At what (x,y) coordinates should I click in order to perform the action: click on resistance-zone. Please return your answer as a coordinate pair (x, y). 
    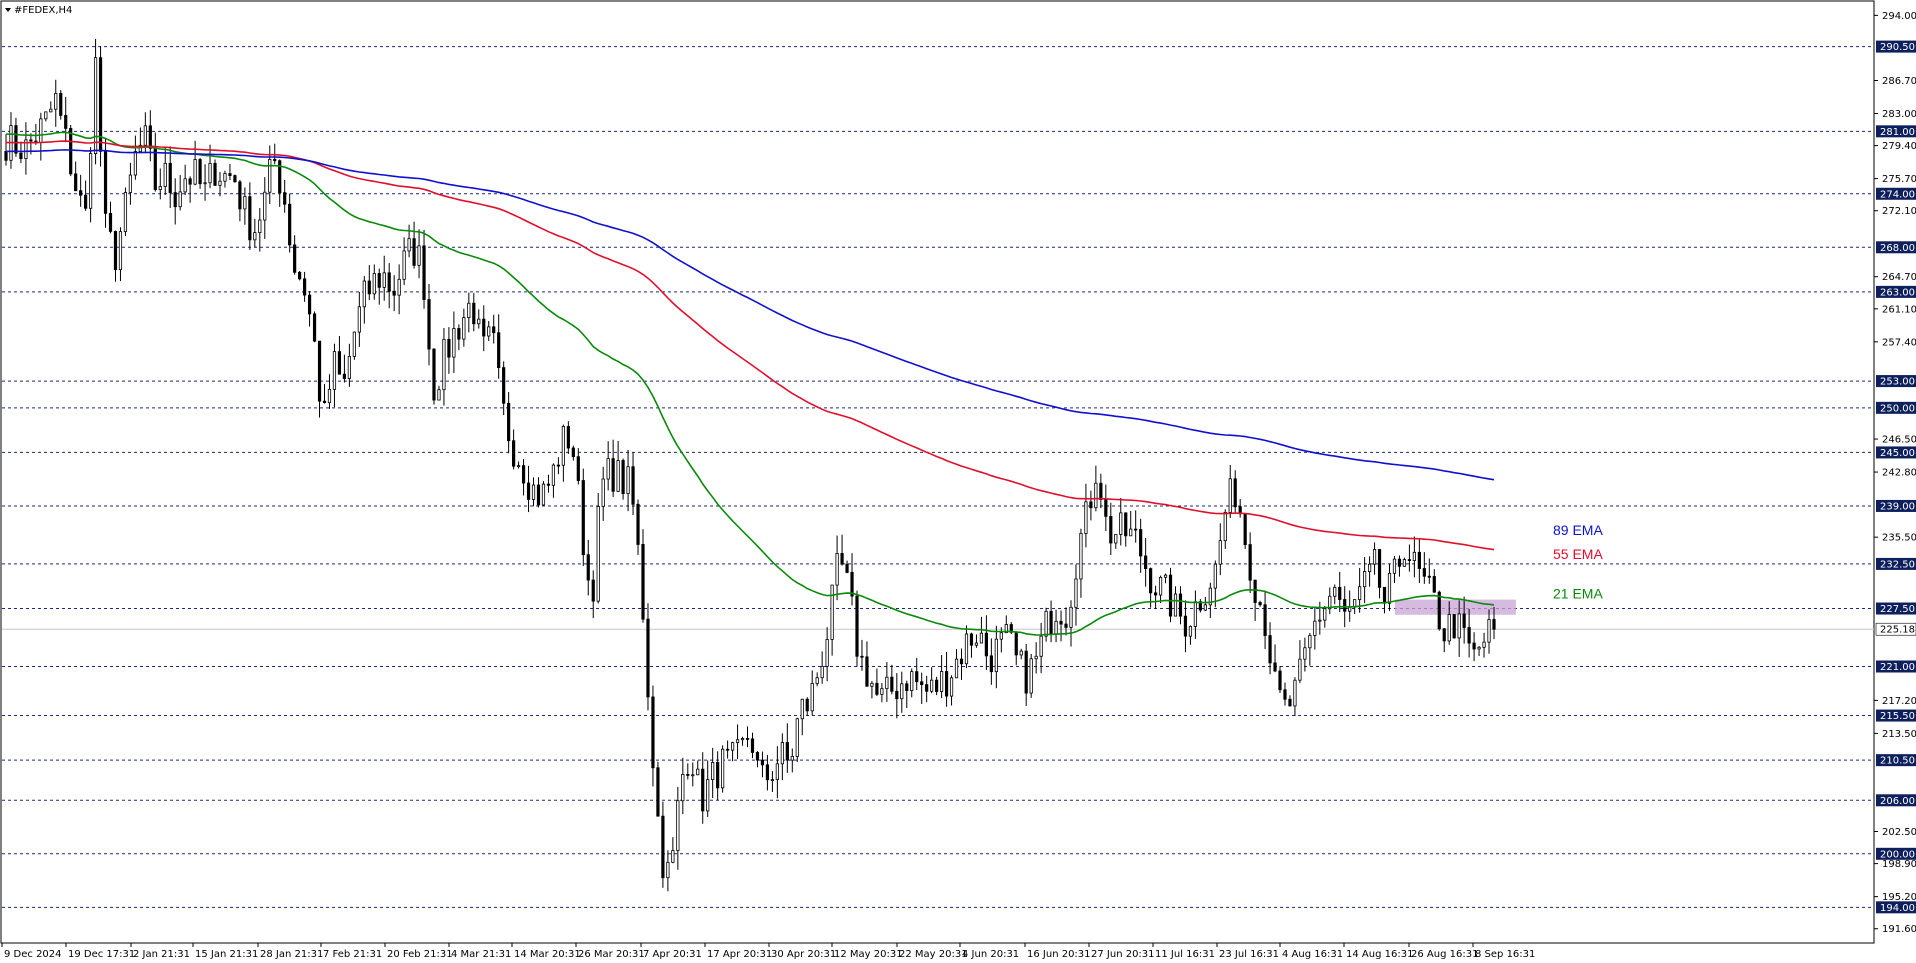
    Looking at the image, I should click on (1455, 607).